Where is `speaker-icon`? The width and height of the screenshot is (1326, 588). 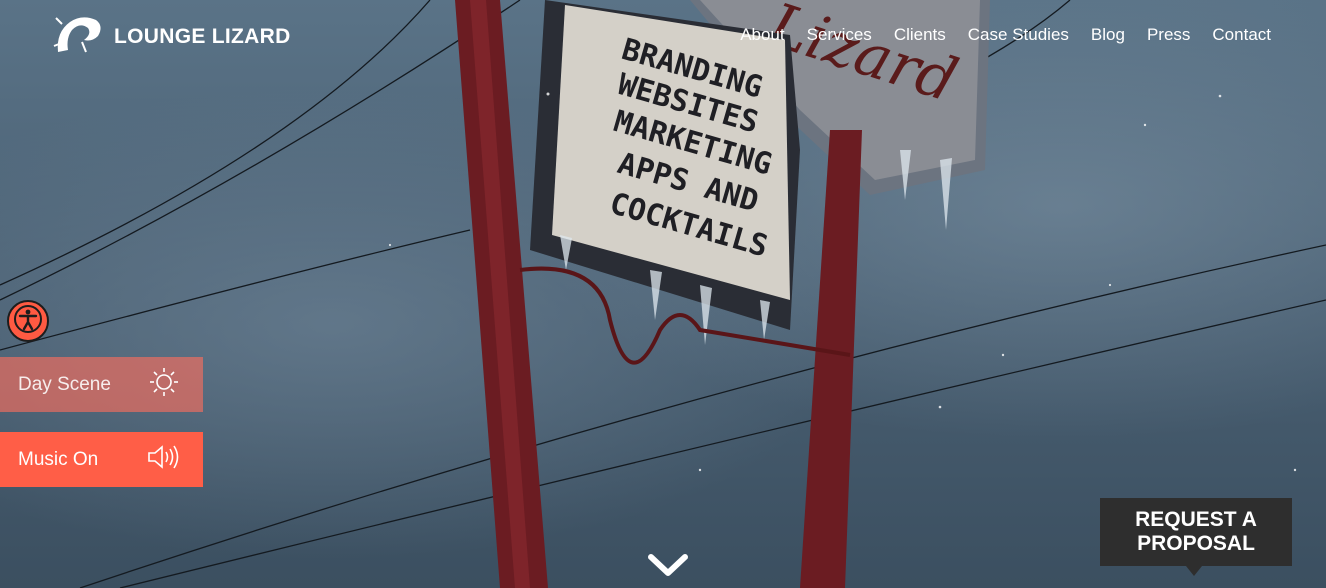
speaker-icon is located at coordinates (163, 459).